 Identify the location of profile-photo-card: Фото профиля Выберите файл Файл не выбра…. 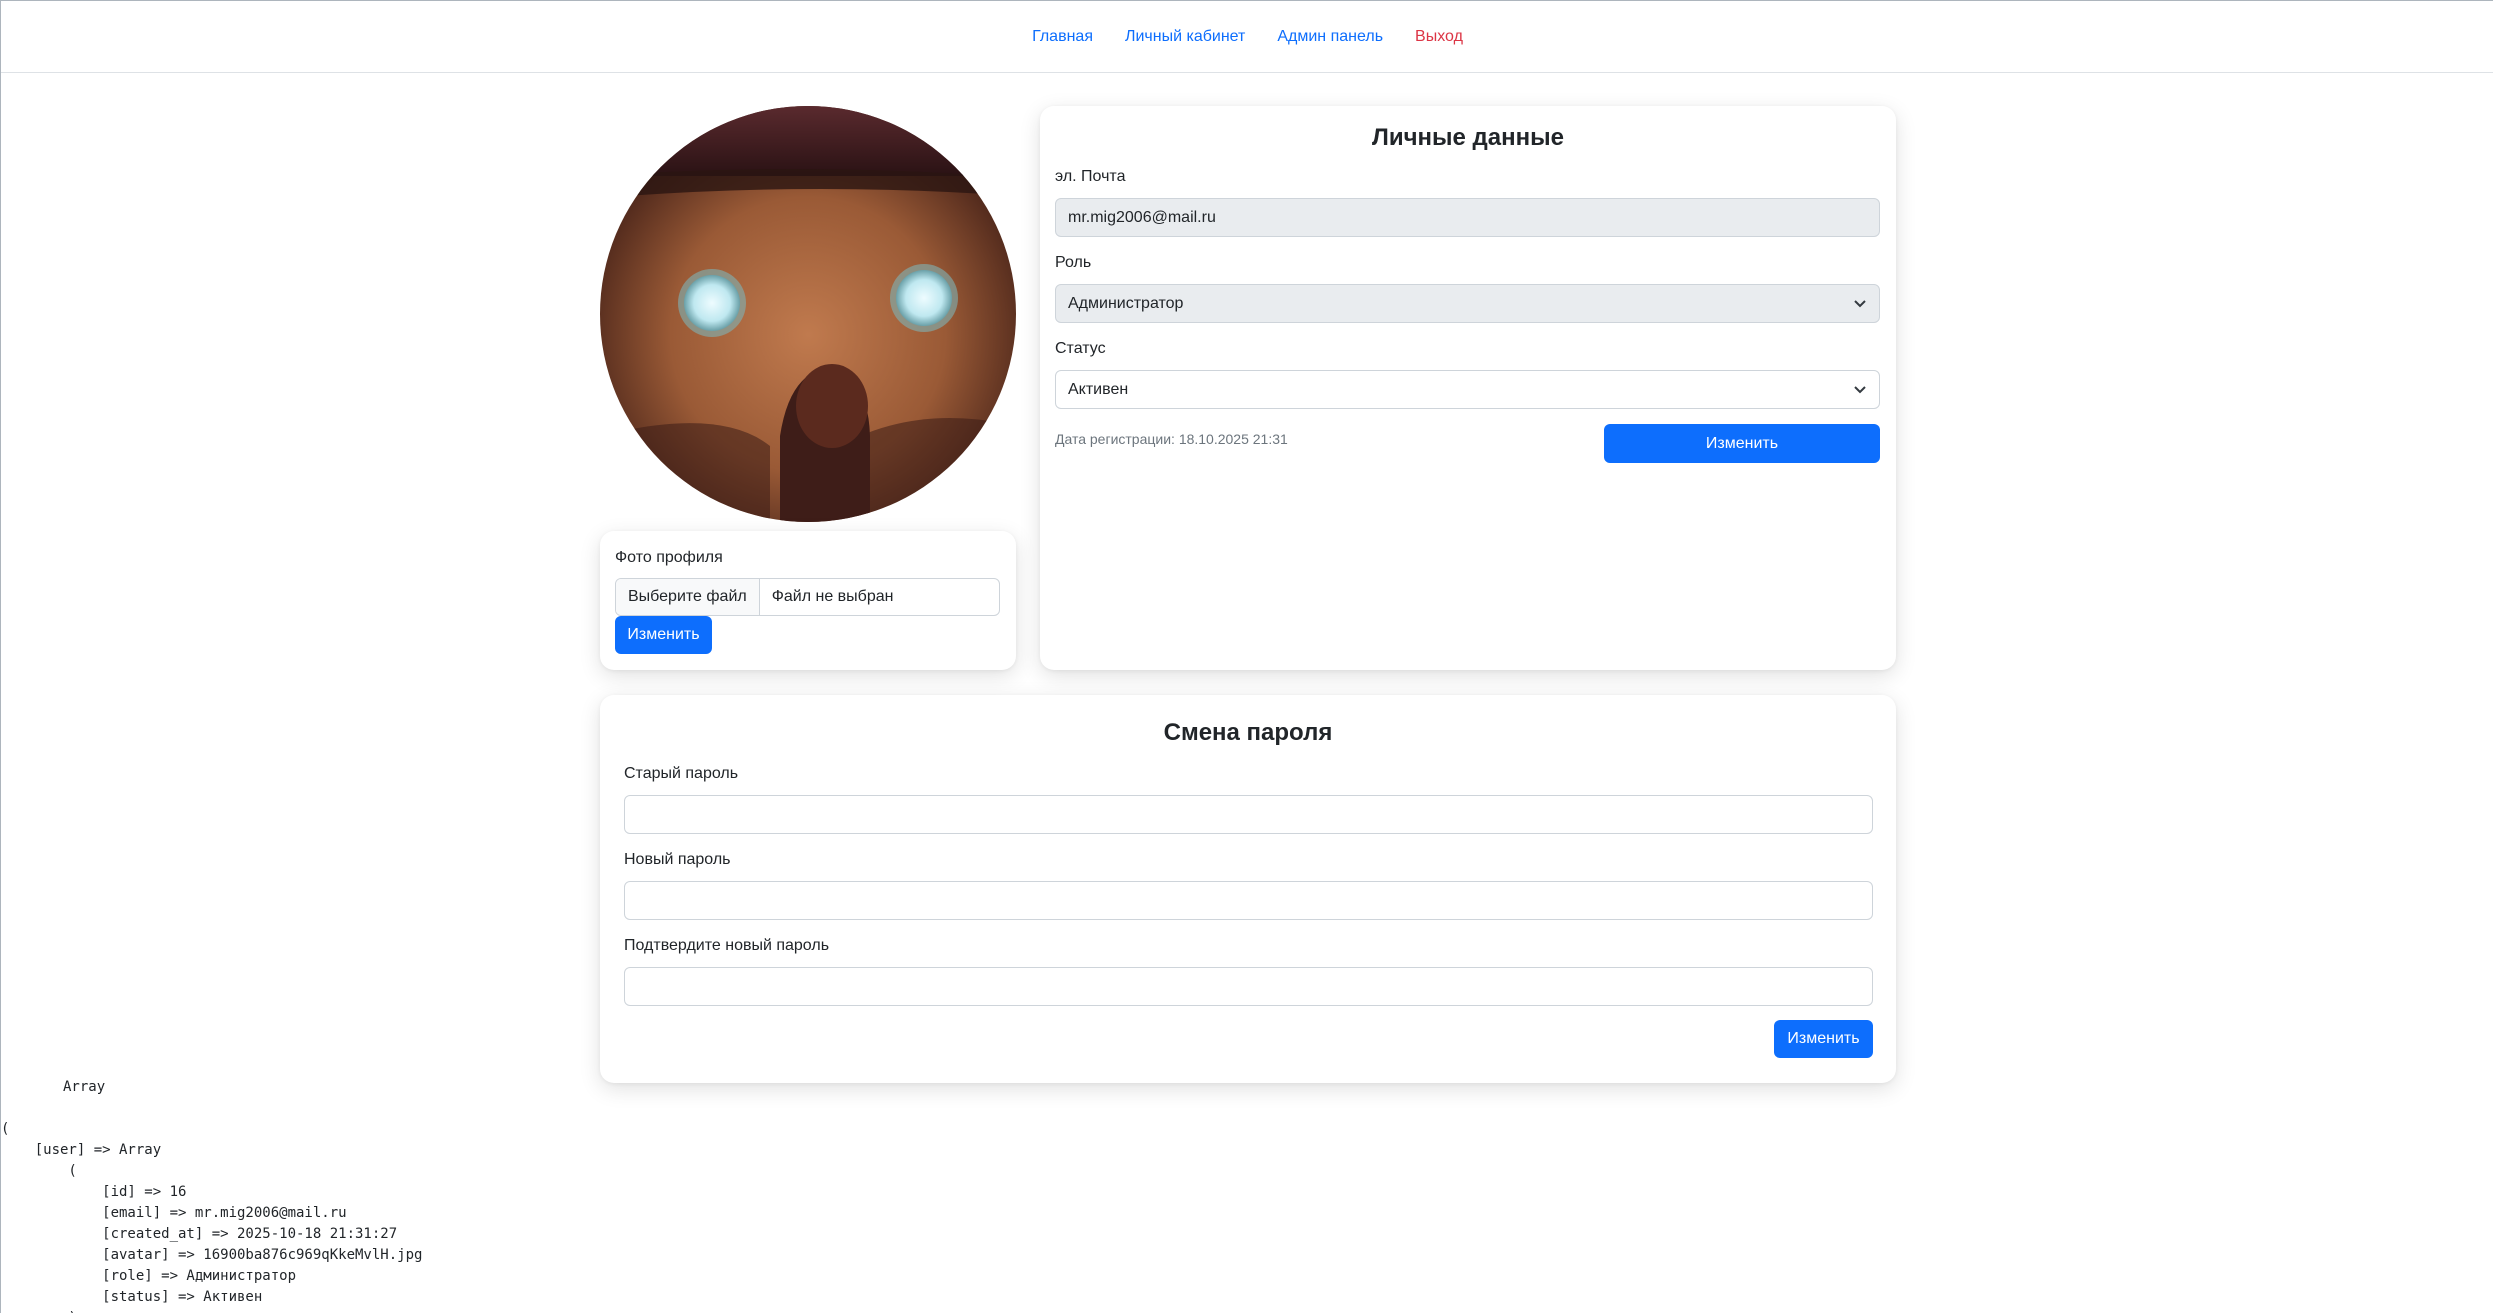
(808, 600).